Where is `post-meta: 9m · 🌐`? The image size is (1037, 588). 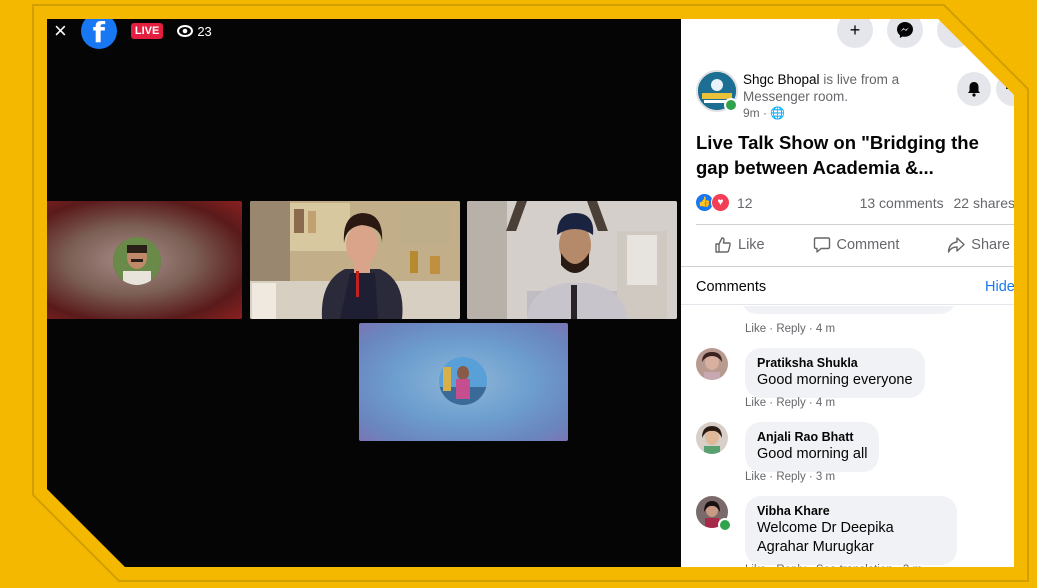 post-meta: 9m · 🌐 is located at coordinates (764, 113).